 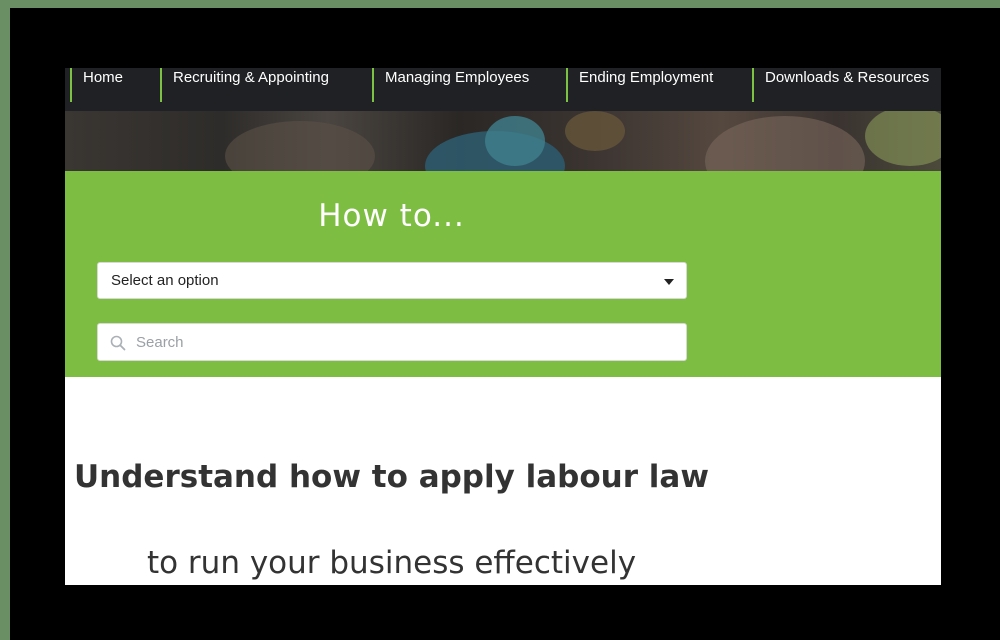 I want to click on search-box, so click(x=392, y=342).